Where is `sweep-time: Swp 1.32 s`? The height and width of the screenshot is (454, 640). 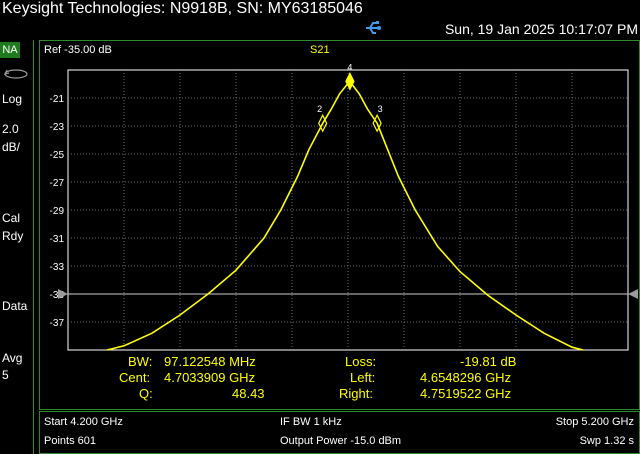
sweep-time: Swp 1.32 s is located at coordinates (607, 441).